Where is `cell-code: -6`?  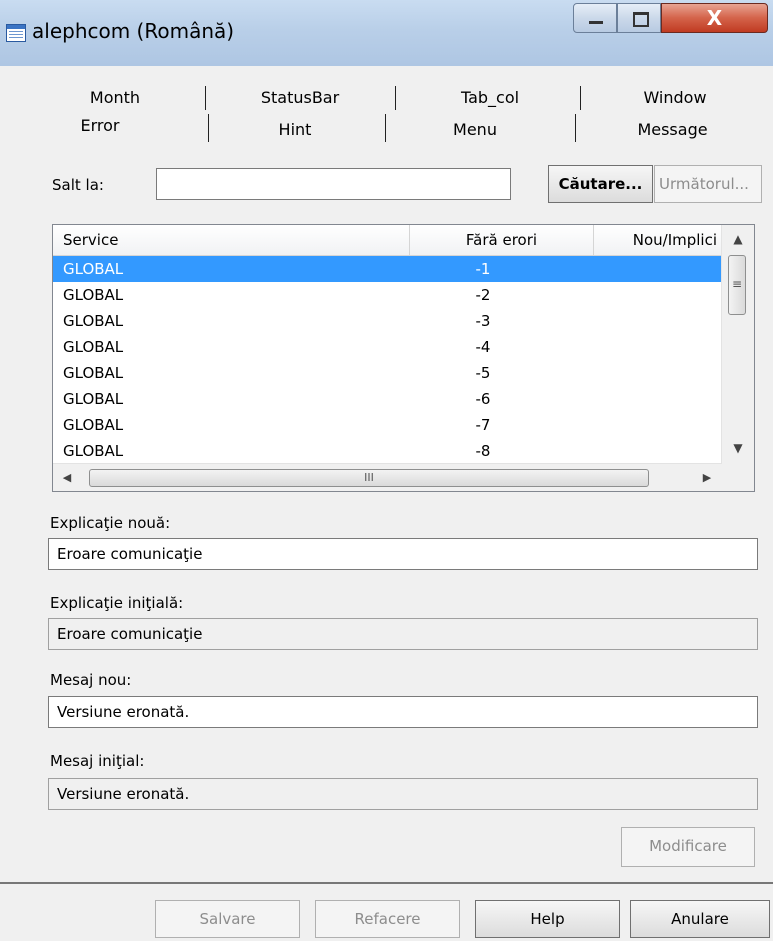 cell-code: -6 is located at coordinates (483, 399).